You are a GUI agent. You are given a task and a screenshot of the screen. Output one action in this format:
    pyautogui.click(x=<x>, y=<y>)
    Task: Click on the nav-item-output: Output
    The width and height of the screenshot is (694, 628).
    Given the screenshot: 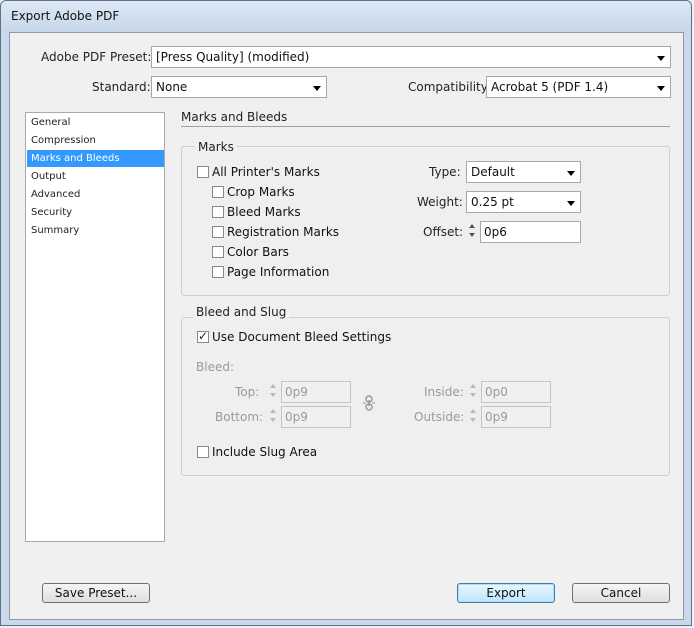 What is the action you would take?
    pyautogui.click(x=95, y=176)
    